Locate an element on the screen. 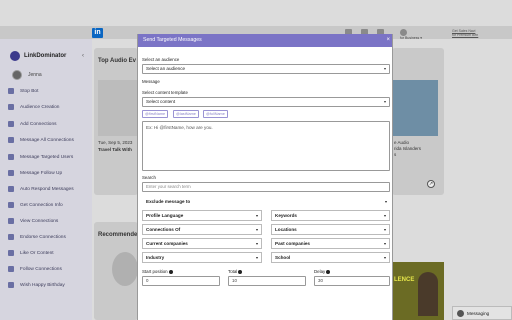 The height and width of the screenshot is (320, 512). filter-connections-of: Connections Of ▾ is located at coordinates (202, 229).